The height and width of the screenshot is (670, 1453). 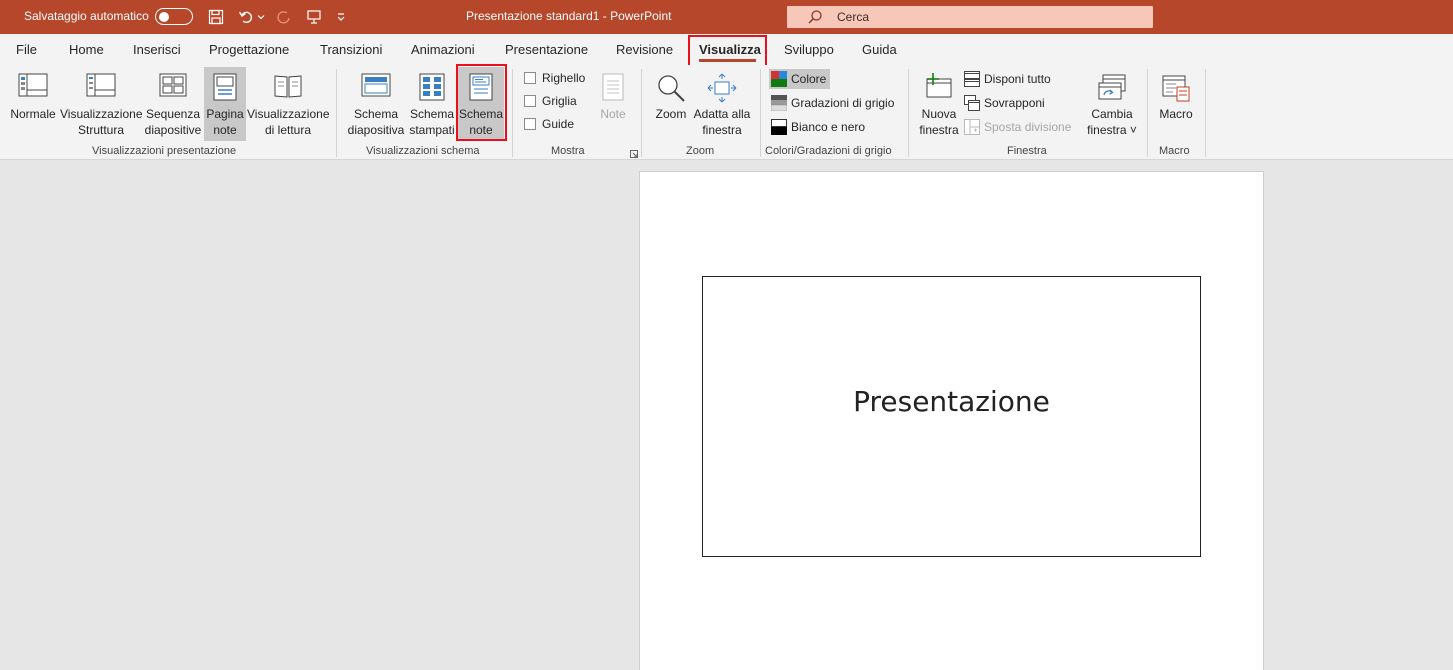 I want to click on slide-master-label-1: Schema, so click(x=376, y=114).